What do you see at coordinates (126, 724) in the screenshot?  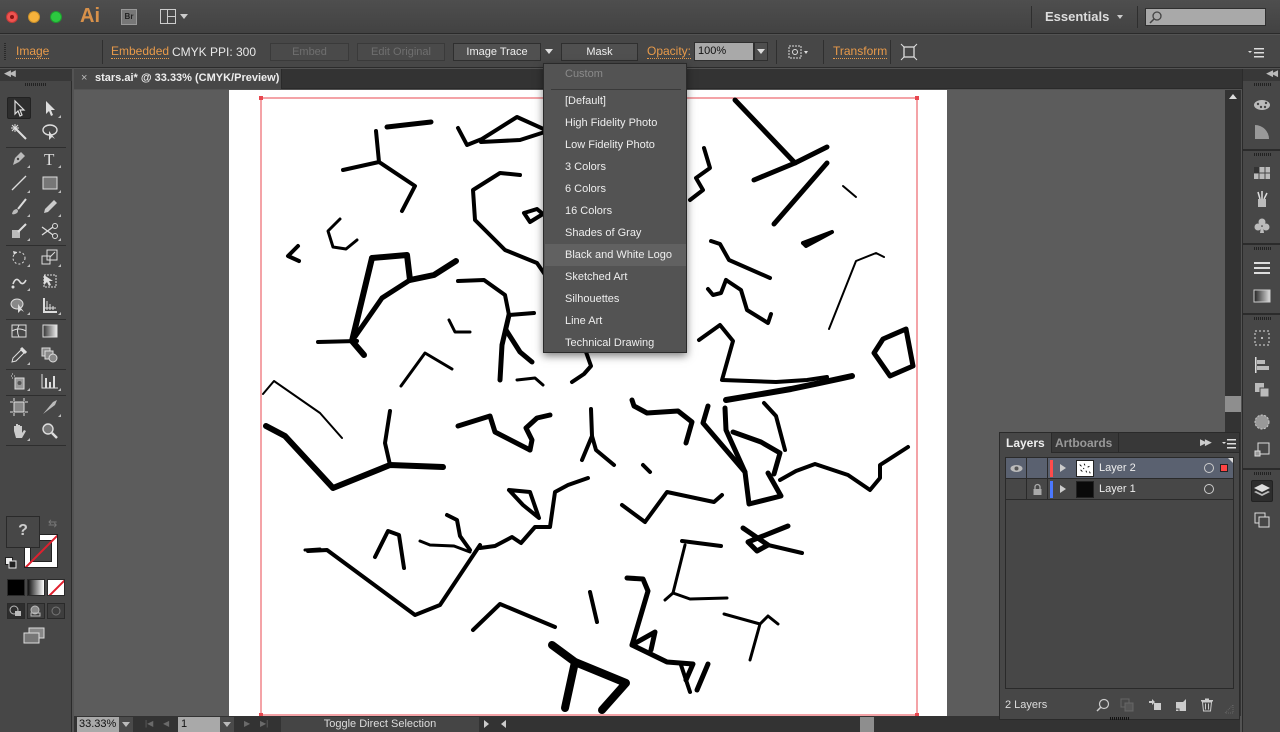 I see `zoom-level-dropdown` at bounding box center [126, 724].